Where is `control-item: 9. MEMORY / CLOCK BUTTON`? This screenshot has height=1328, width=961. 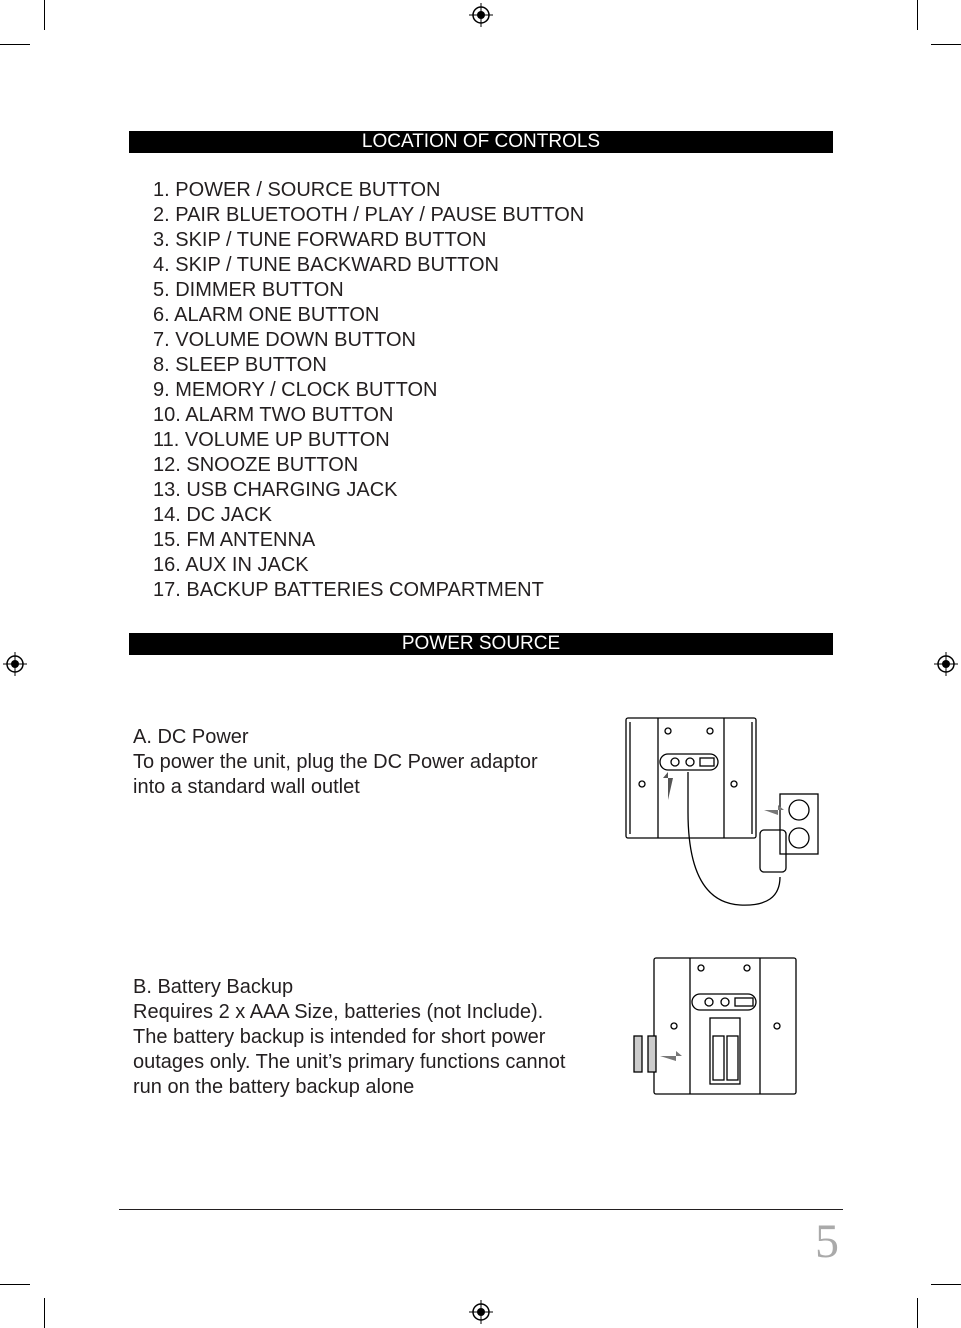 control-item: 9. MEMORY / CLOCK BUTTON is located at coordinates (295, 390).